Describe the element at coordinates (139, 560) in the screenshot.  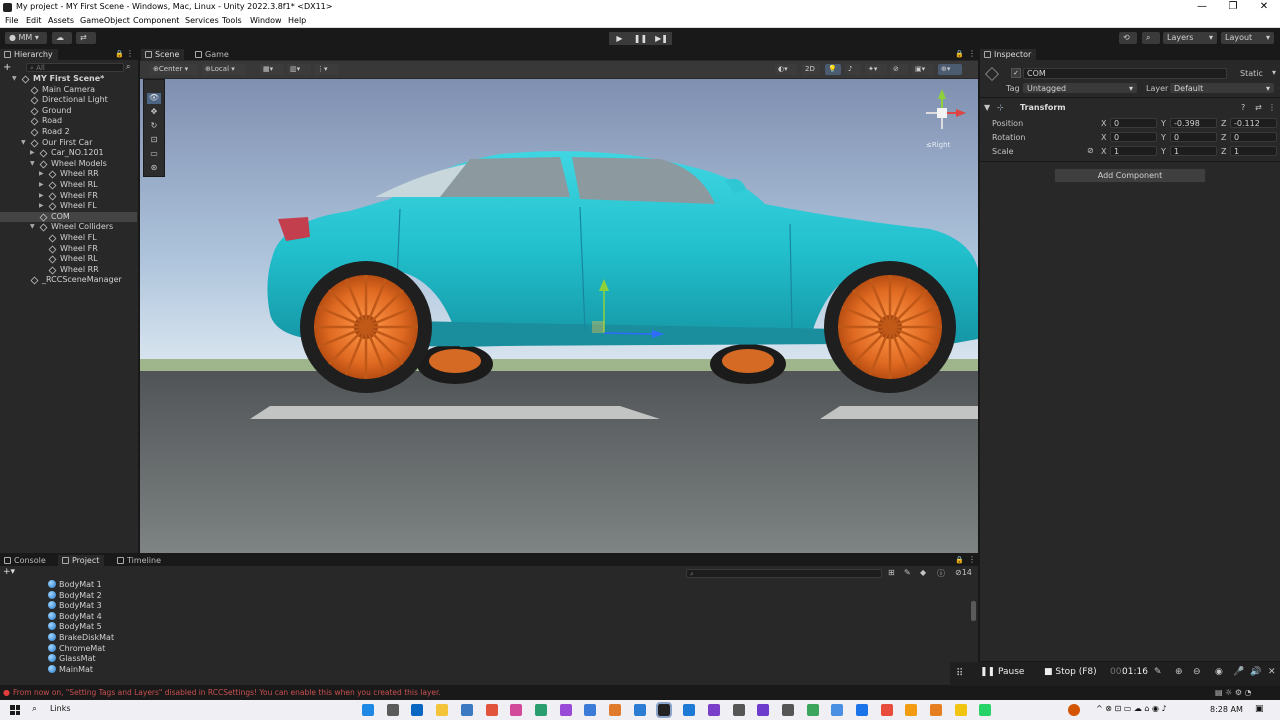
I see `tab-timeline: Timeline` at that location.